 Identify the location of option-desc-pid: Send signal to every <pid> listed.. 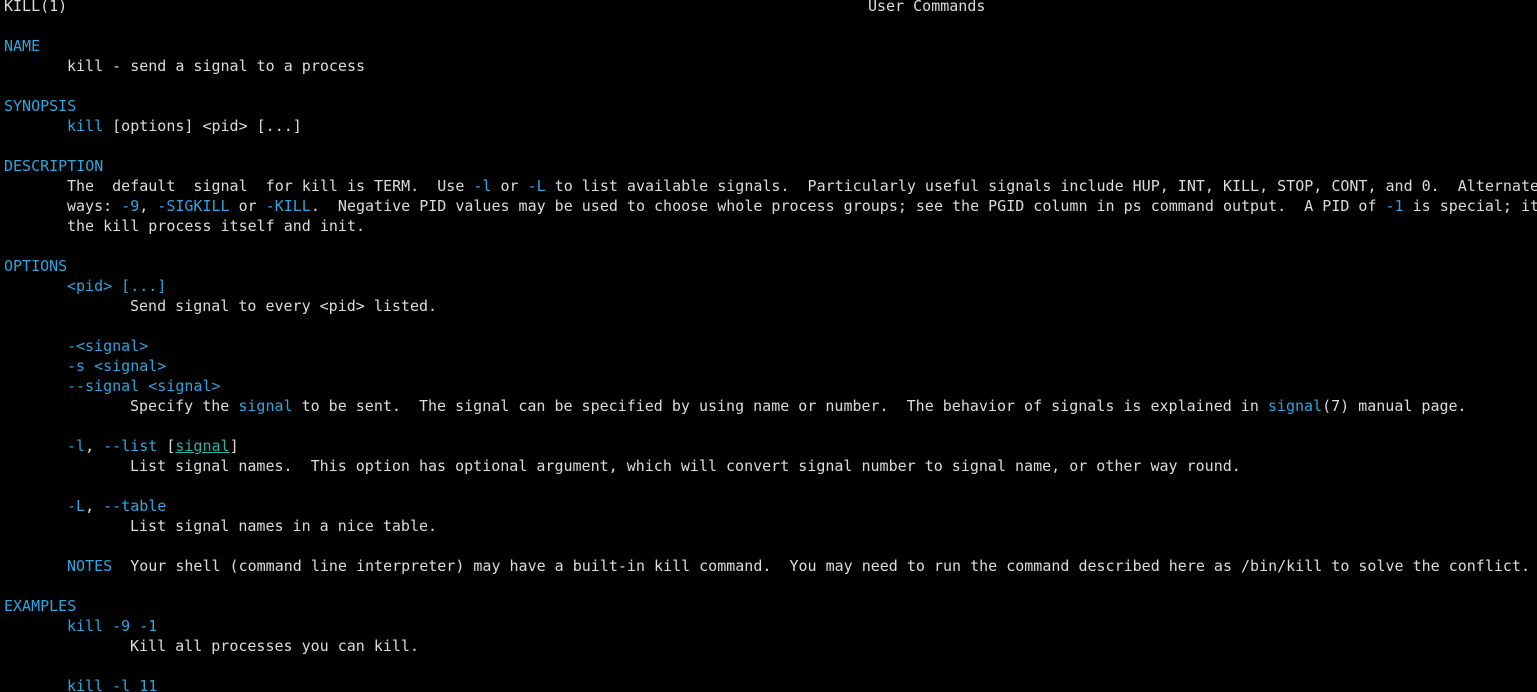
(284, 306).